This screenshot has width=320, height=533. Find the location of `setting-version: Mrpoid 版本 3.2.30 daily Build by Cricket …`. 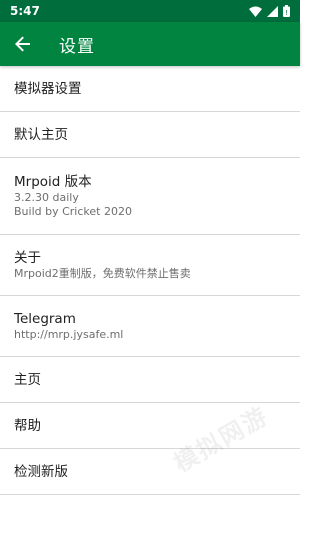

setting-version: Mrpoid 版本 3.2.30 daily Build by Cricket … is located at coordinates (150, 196).